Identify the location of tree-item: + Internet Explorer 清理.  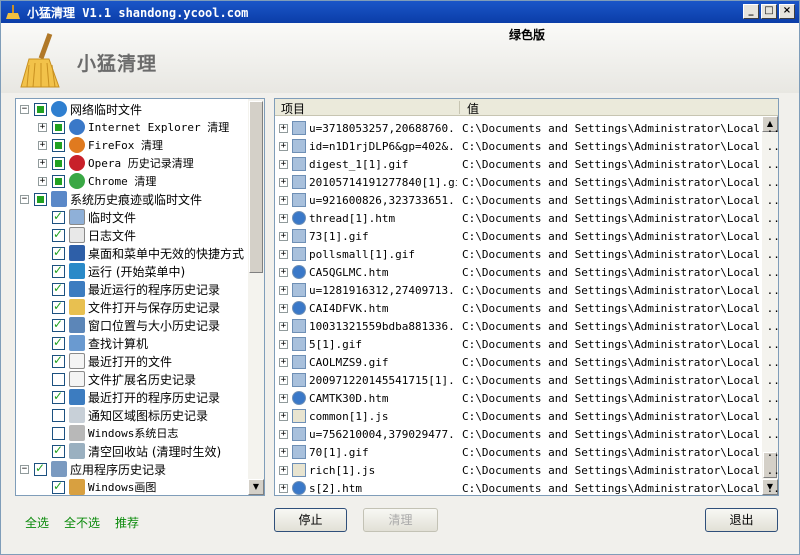
(133, 127).